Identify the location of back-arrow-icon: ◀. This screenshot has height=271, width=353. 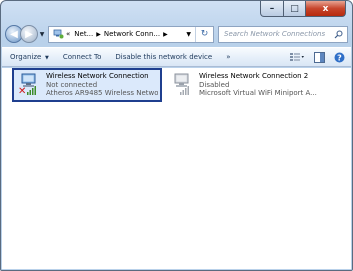
(14, 34).